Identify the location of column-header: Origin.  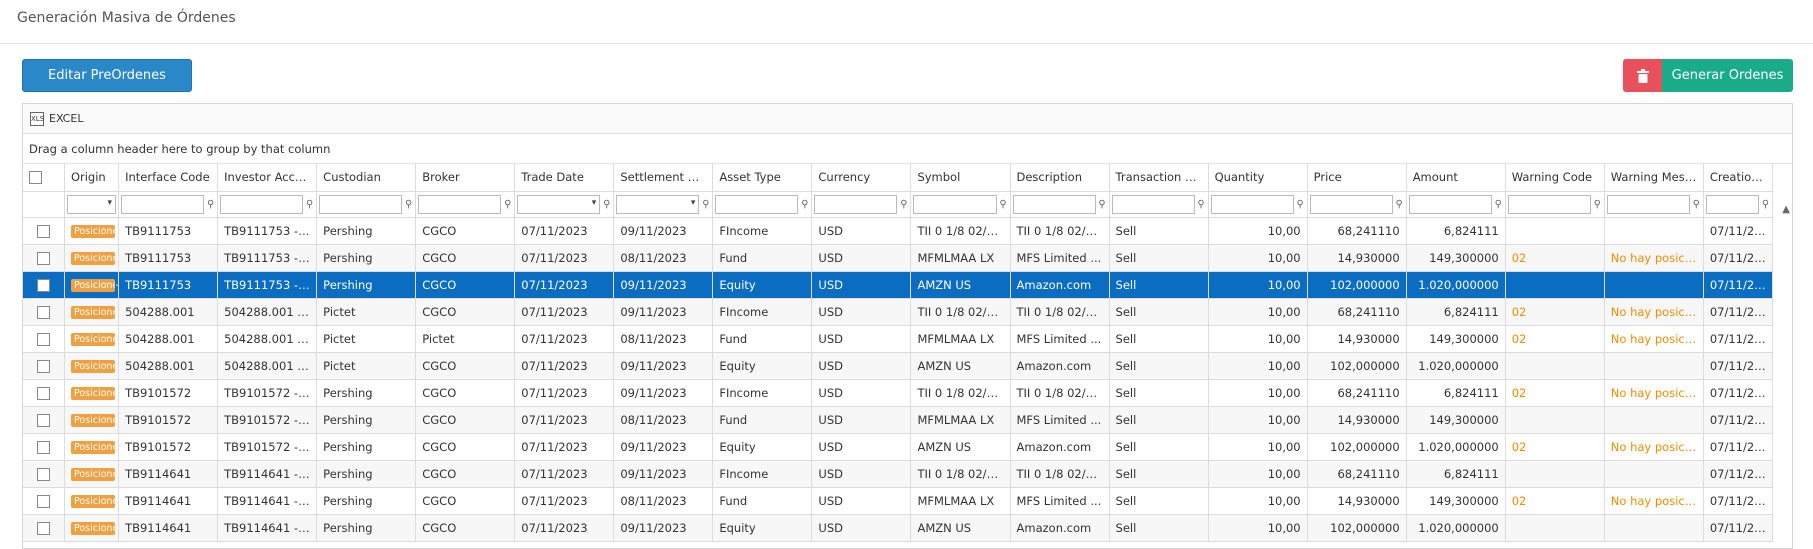
(92, 178).